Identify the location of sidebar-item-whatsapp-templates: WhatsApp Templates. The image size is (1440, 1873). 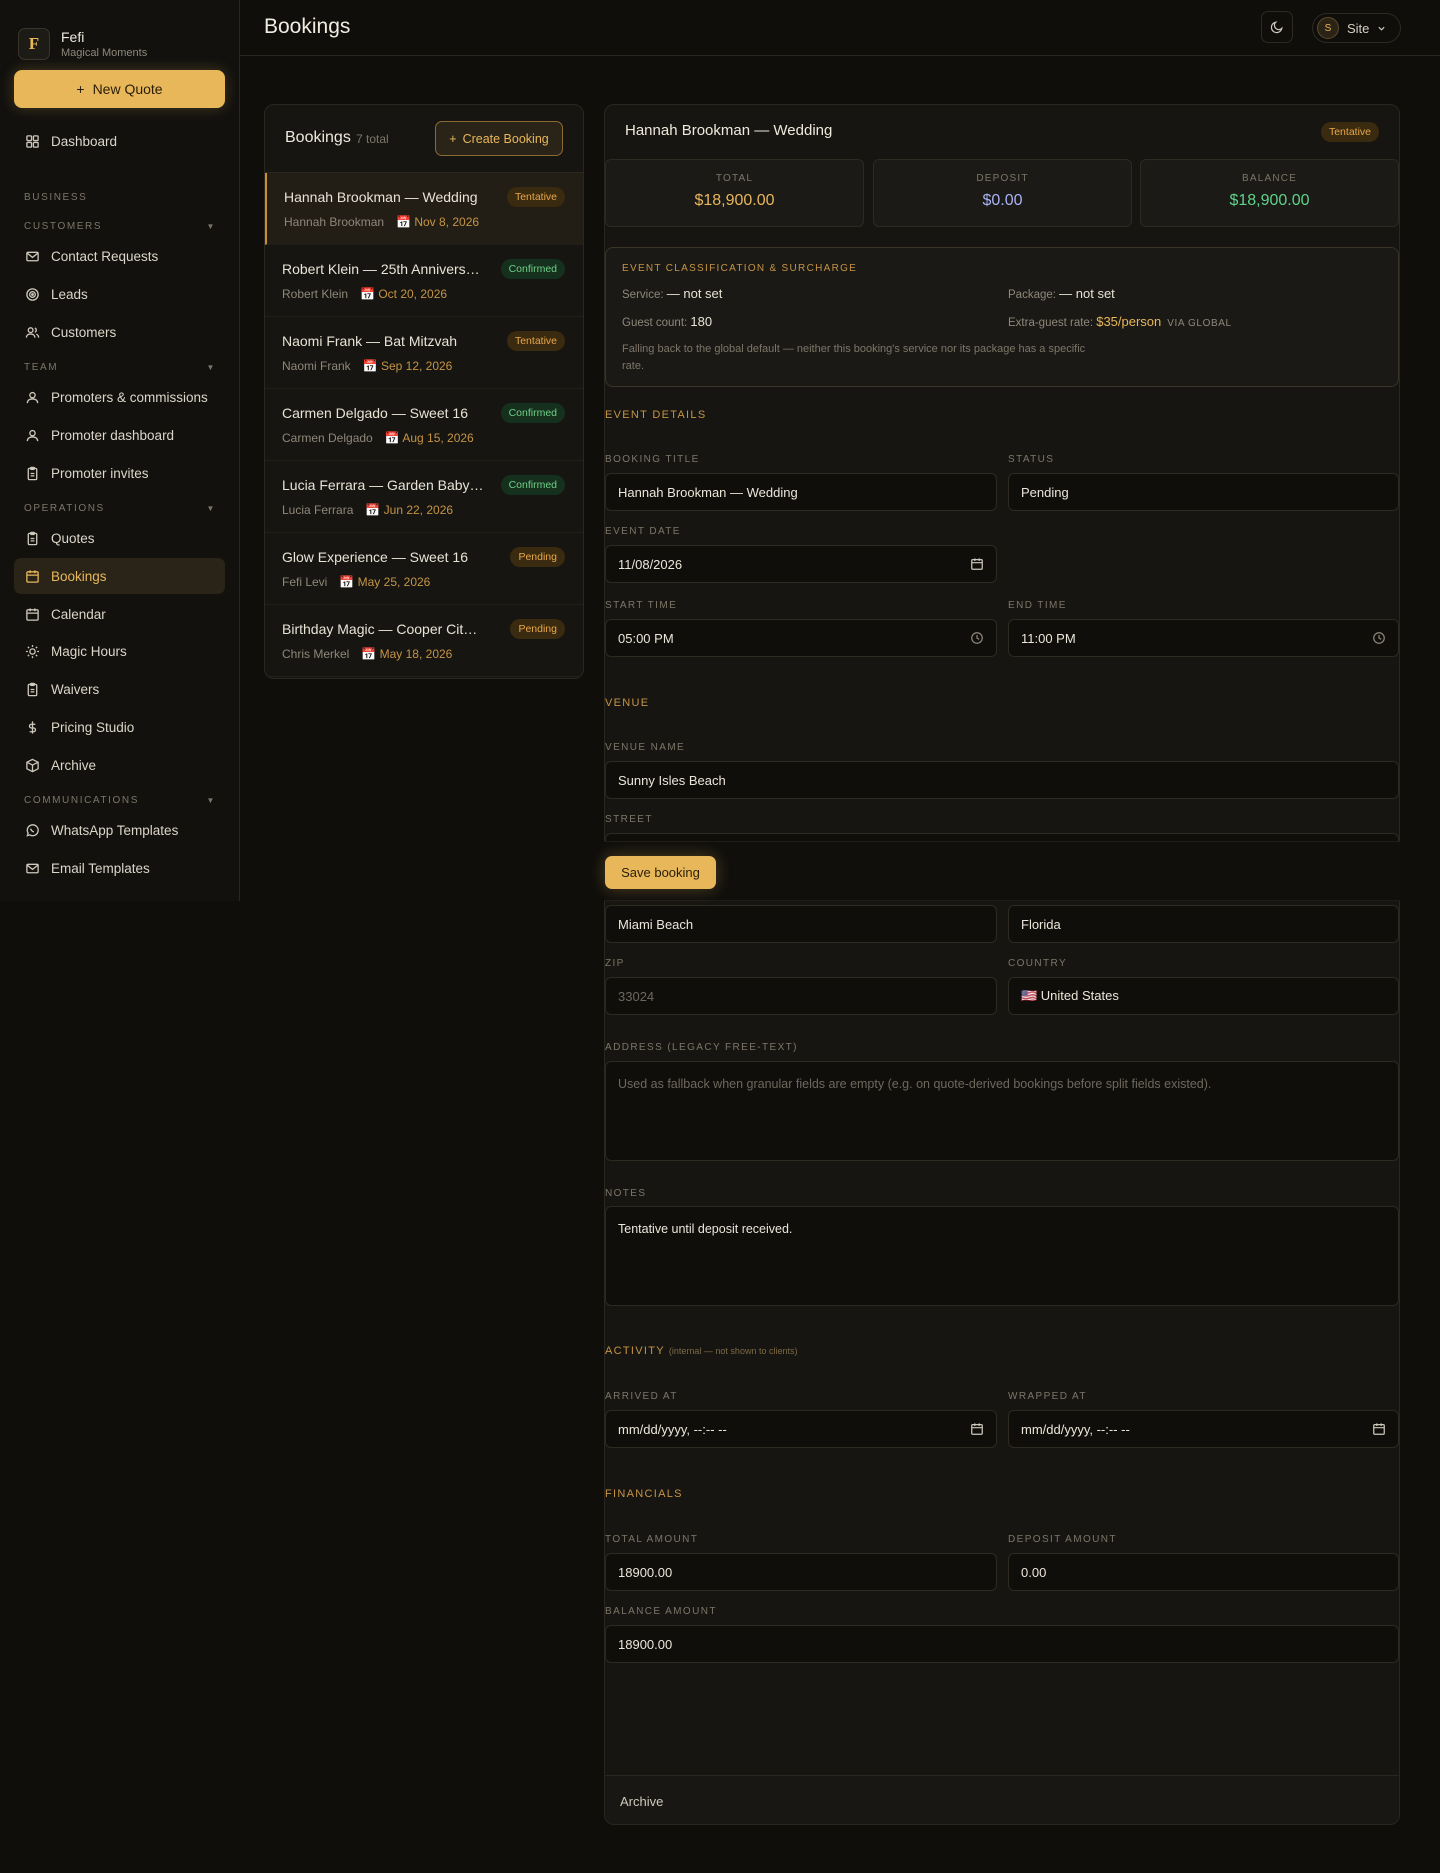
(119, 830).